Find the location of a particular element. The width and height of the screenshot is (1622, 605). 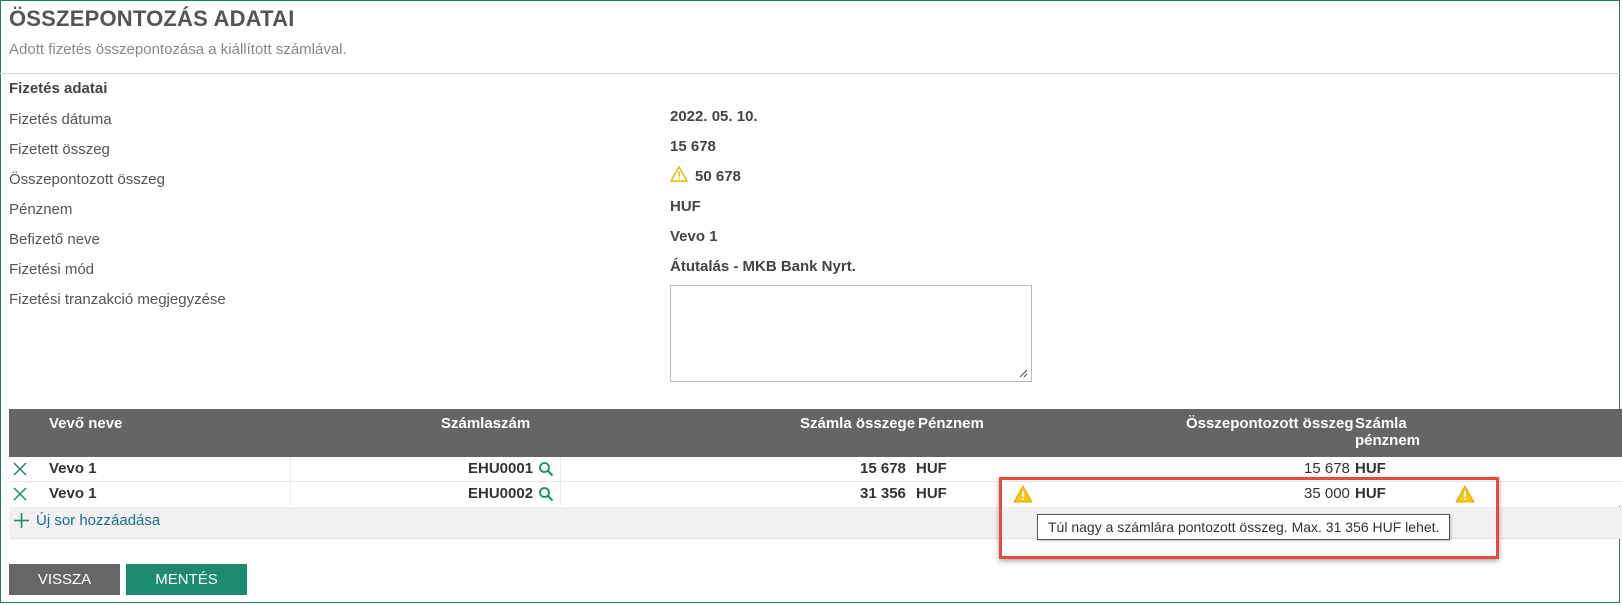

column-header-customer: Vevő neve is located at coordinates (85, 423).